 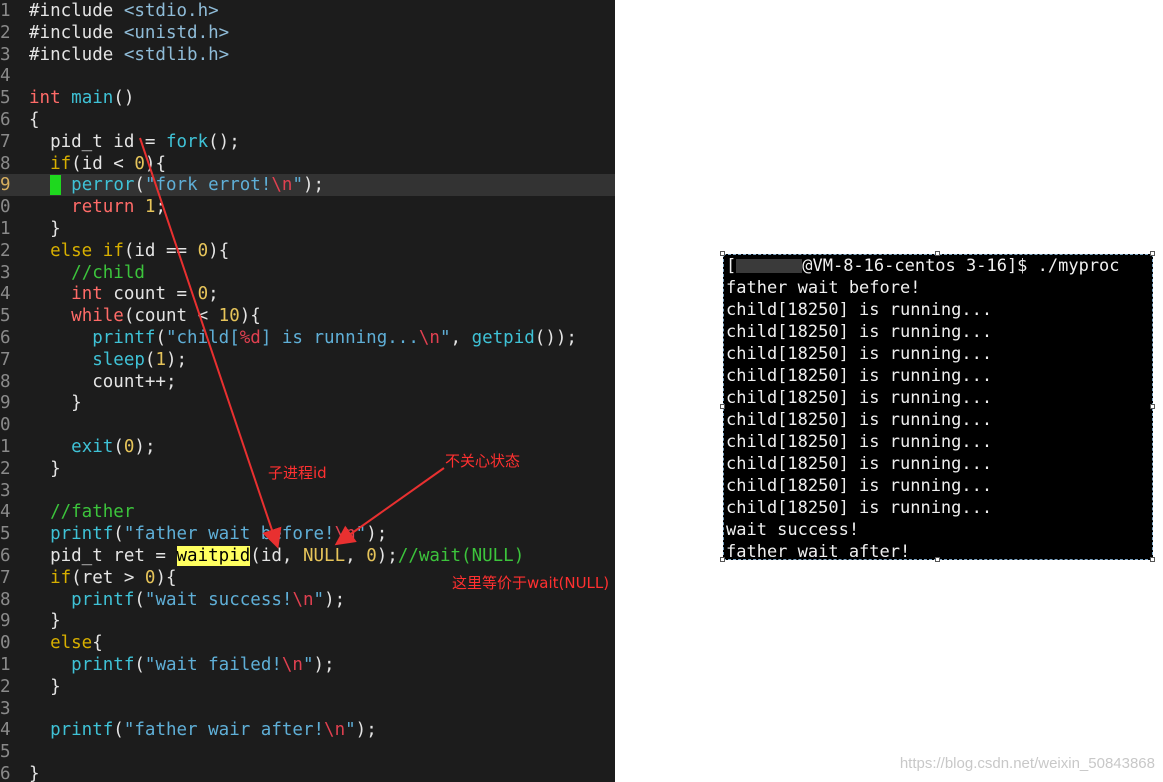 I want to click on line-number: 8, so click(x=5, y=599).